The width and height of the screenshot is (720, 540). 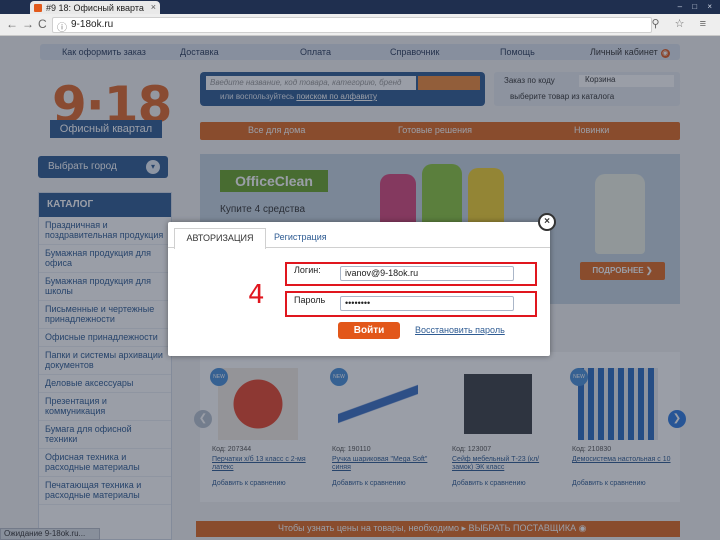 What do you see at coordinates (256, 295) in the screenshot?
I see `step-number-annotation: 4` at bounding box center [256, 295].